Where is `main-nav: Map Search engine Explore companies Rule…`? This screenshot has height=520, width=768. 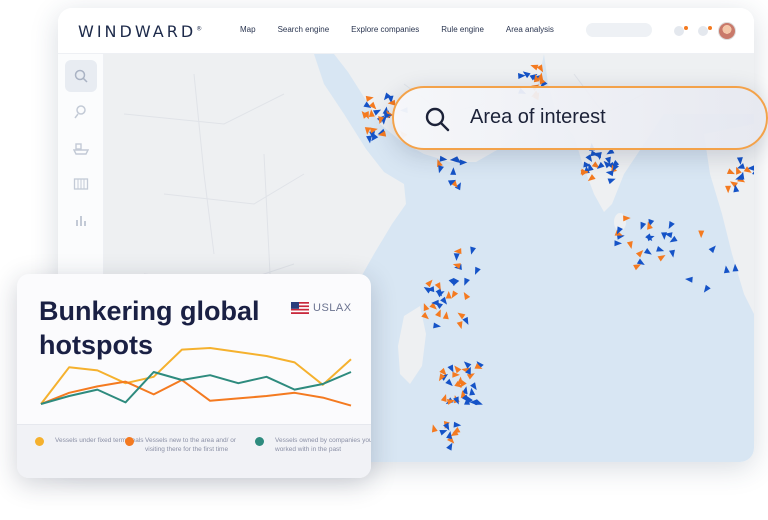
main-nav: Map Search engine Explore companies Rule… is located at coordinates (397, 29).